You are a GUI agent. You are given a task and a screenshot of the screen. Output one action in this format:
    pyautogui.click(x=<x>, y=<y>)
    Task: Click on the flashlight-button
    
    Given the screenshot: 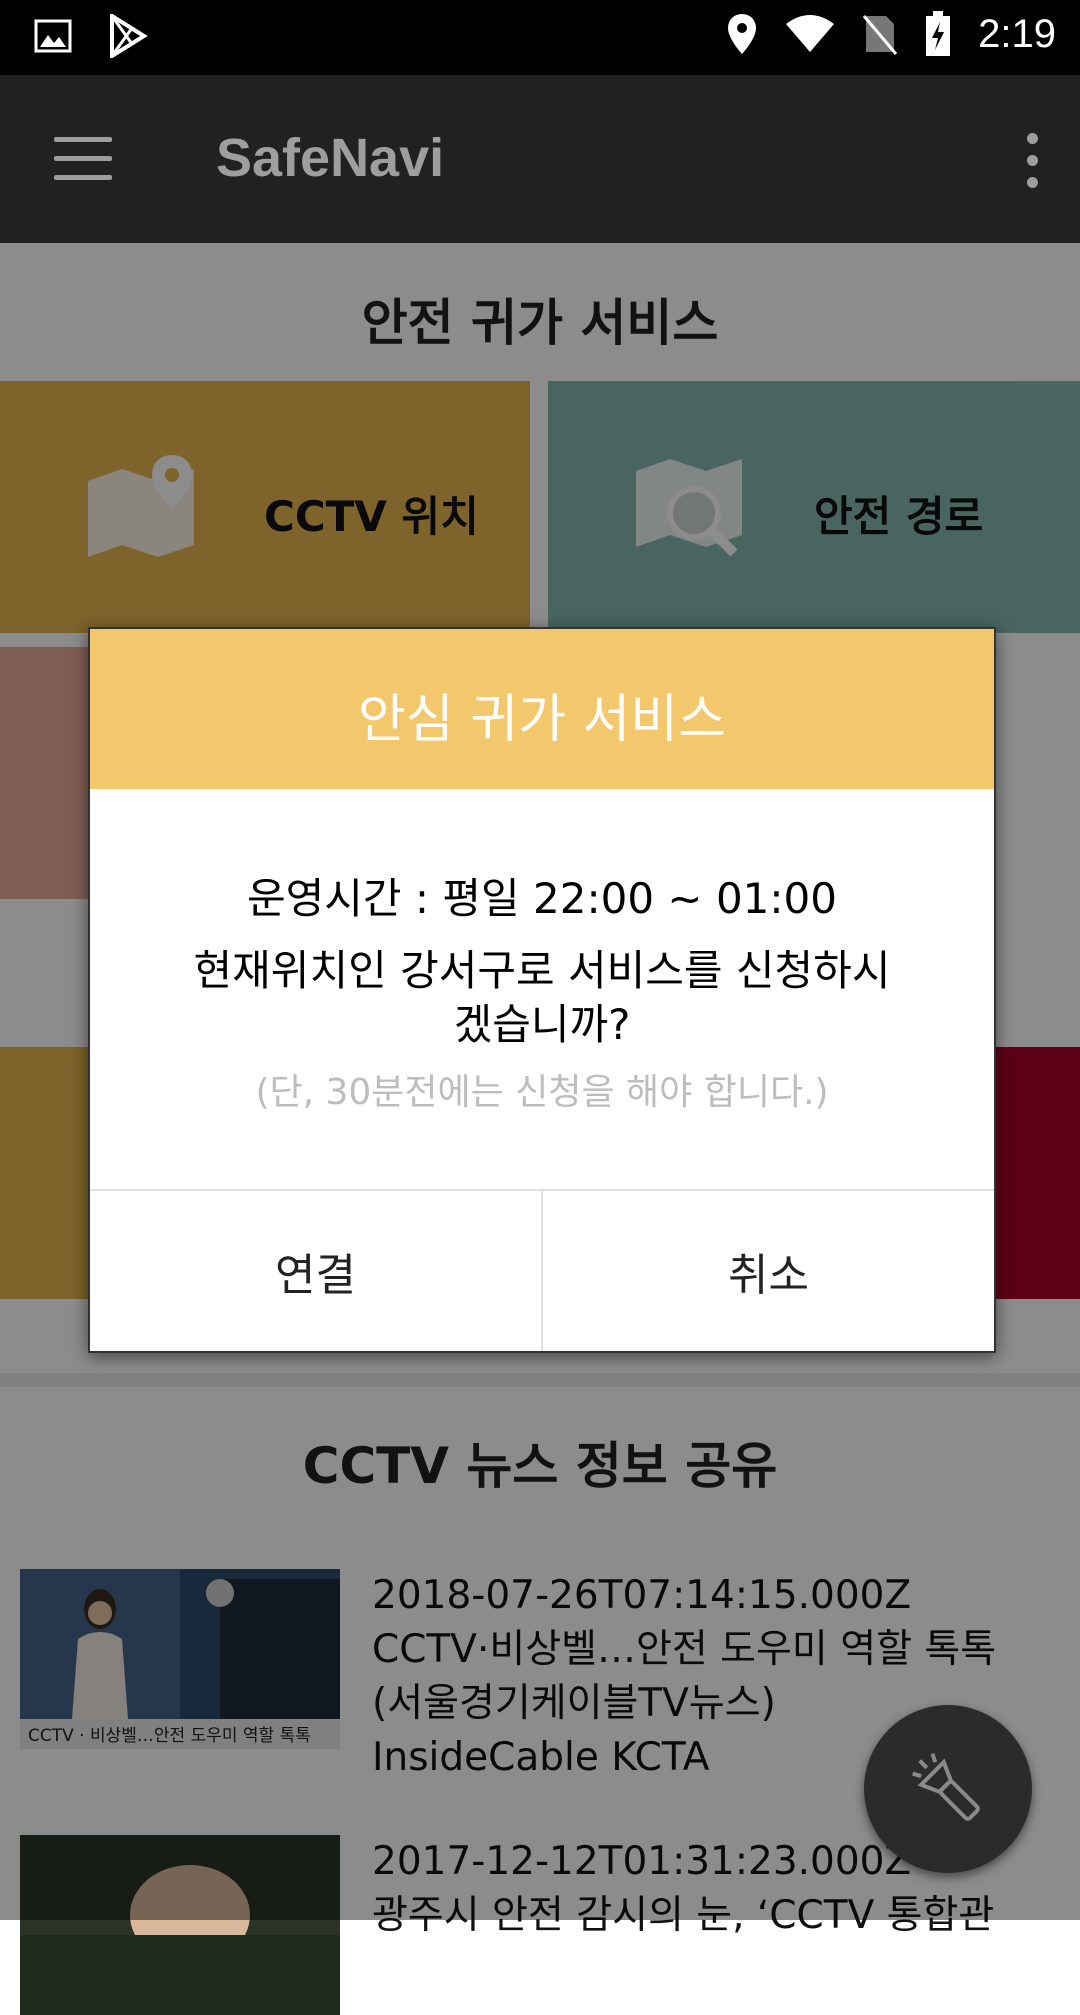 What is the action you would take?
    pyautogui.click(x=948, y=1789)
    